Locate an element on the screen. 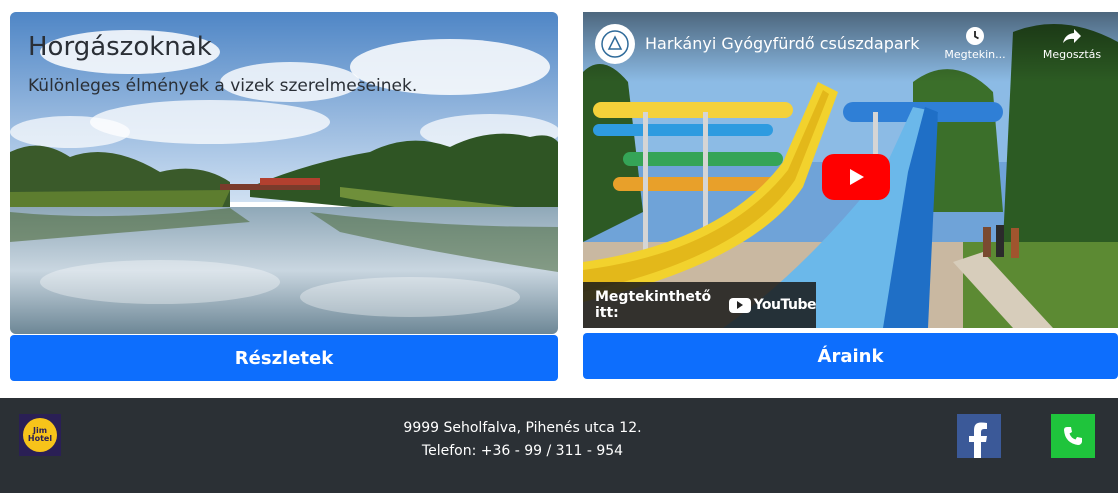 Image resolution: width=1118 pixels, height=493 pixels. share-button: Megosztás is located at coordinates (1072, 43).